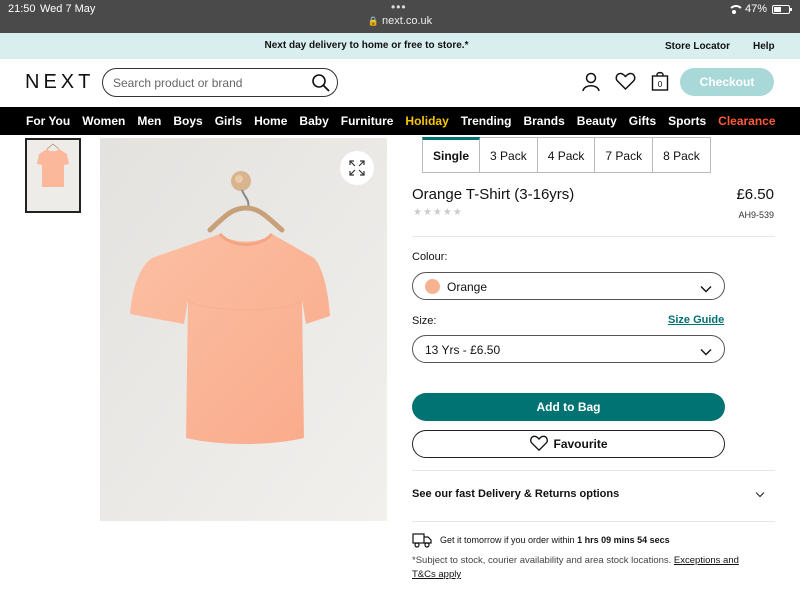  I want to click on next-logo: NEXT, so click(59, 82).